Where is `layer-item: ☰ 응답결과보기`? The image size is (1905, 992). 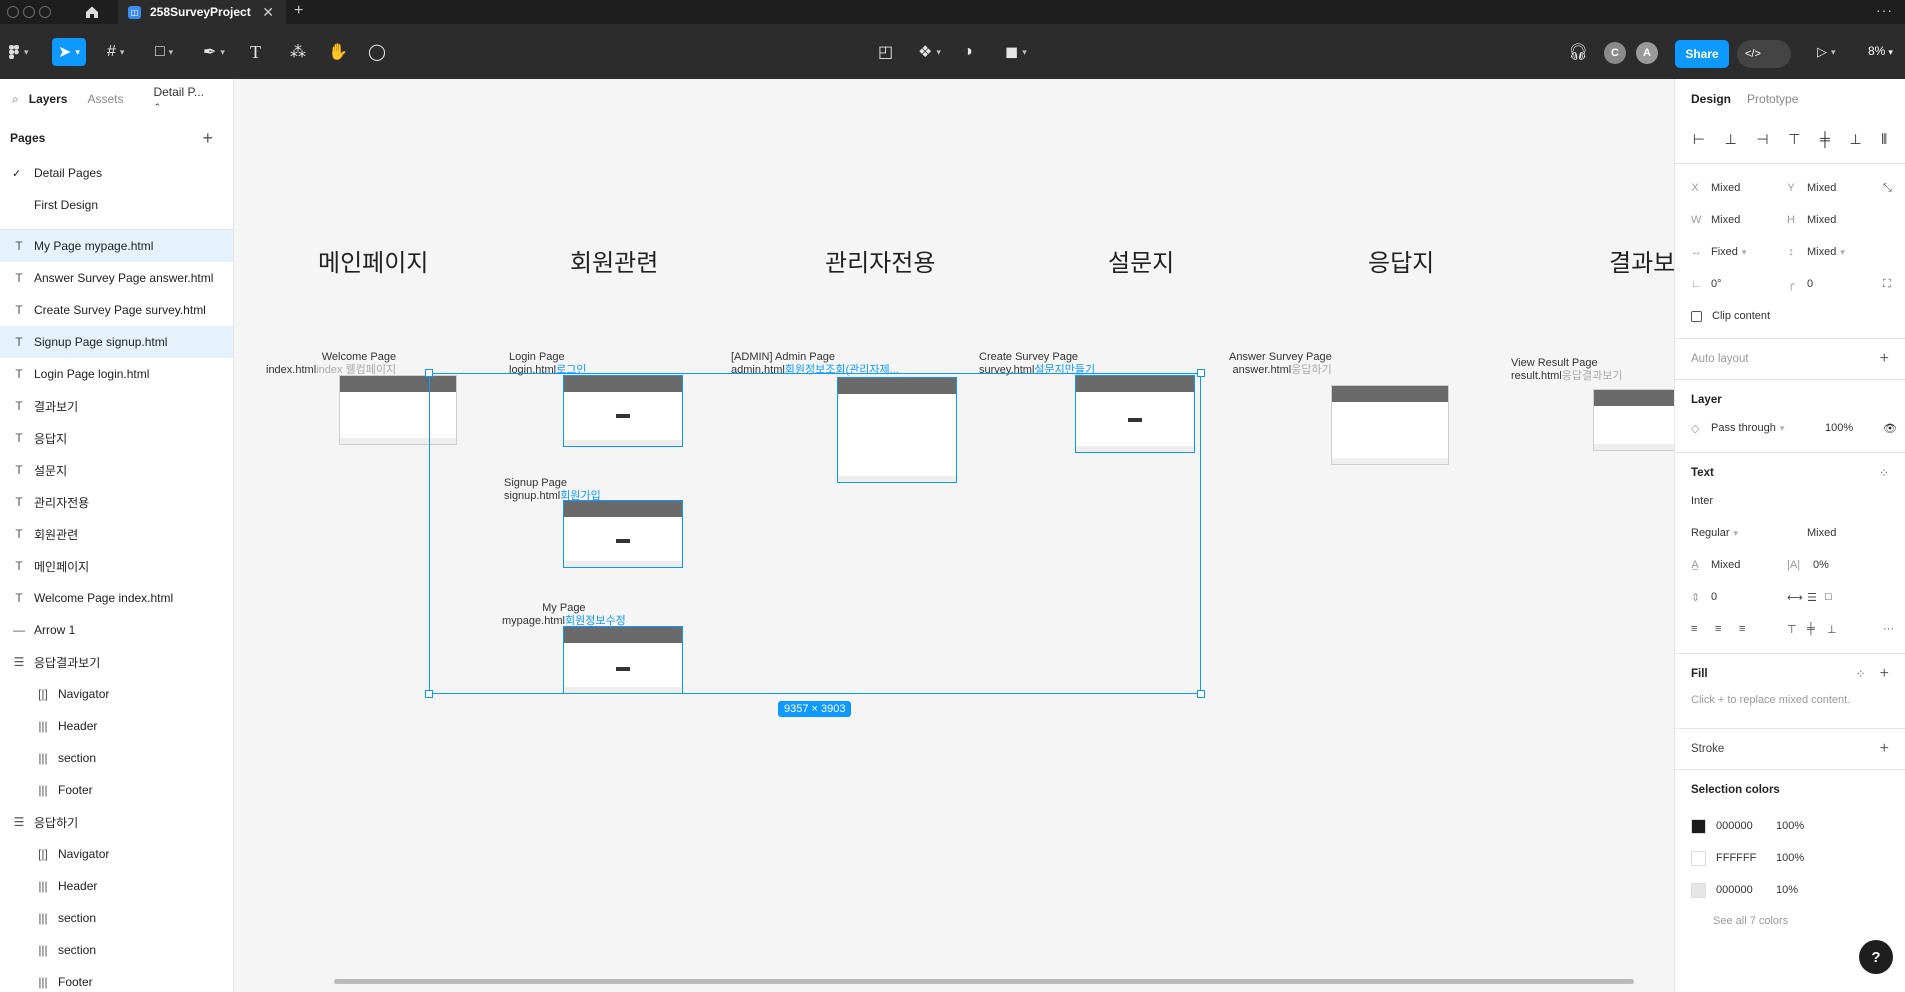
layer-item: ☰ 응답결과보기 is located at coordinates (116, 662).